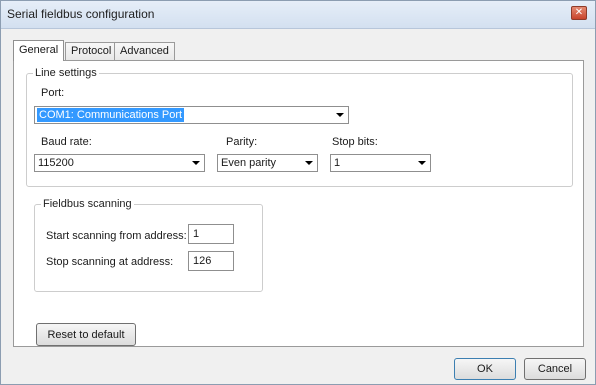 The image size is (596, 385). Describe the element at coordinates (66, 73) in the screenshot. I see `line-settings-legend: Line settings` at that location.